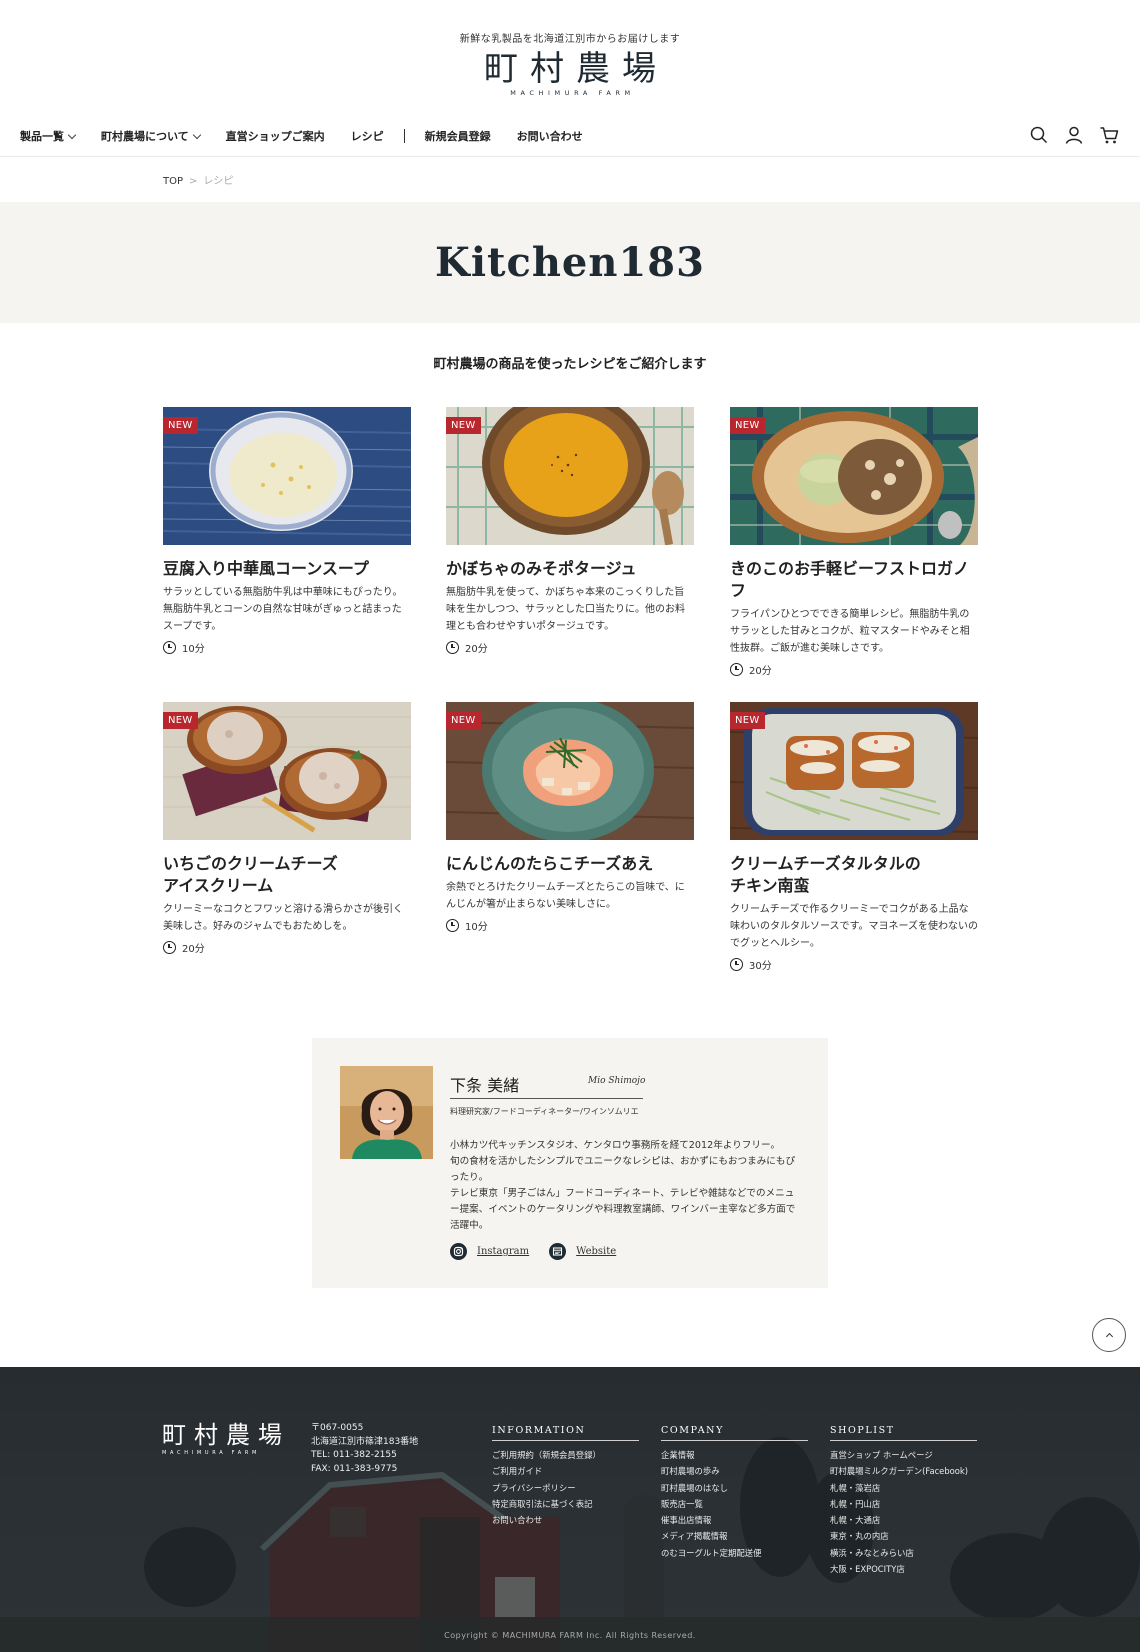 This screenshot has width=1140, height=1652. What do you see at coordinates (1039, 135) in the screenshot?
I see `search-icon` at bounding box center [1039, 135].